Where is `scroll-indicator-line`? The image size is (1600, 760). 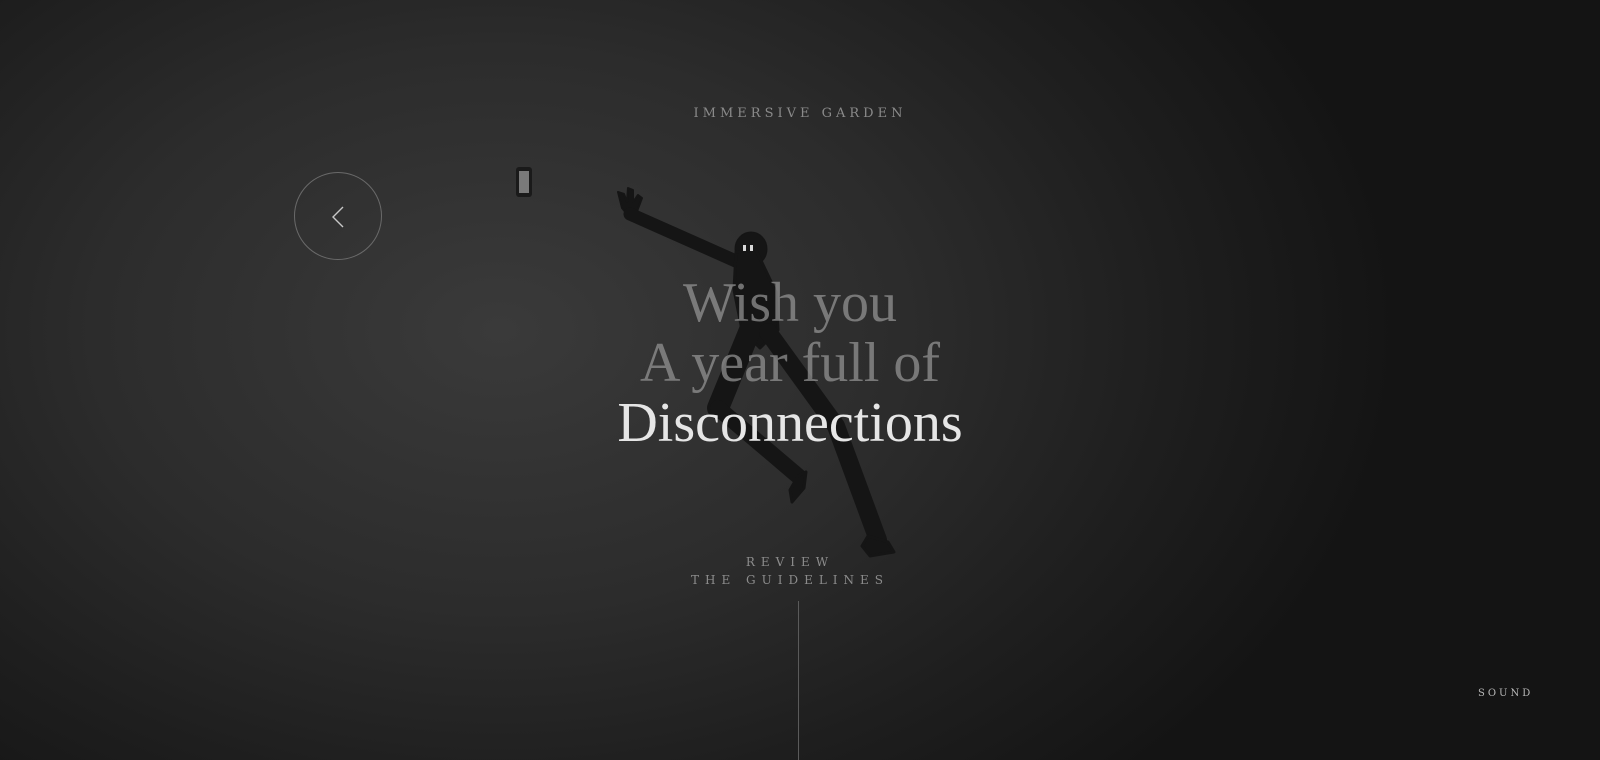
scroll-indicator-line is located at coordinates (798, 680).